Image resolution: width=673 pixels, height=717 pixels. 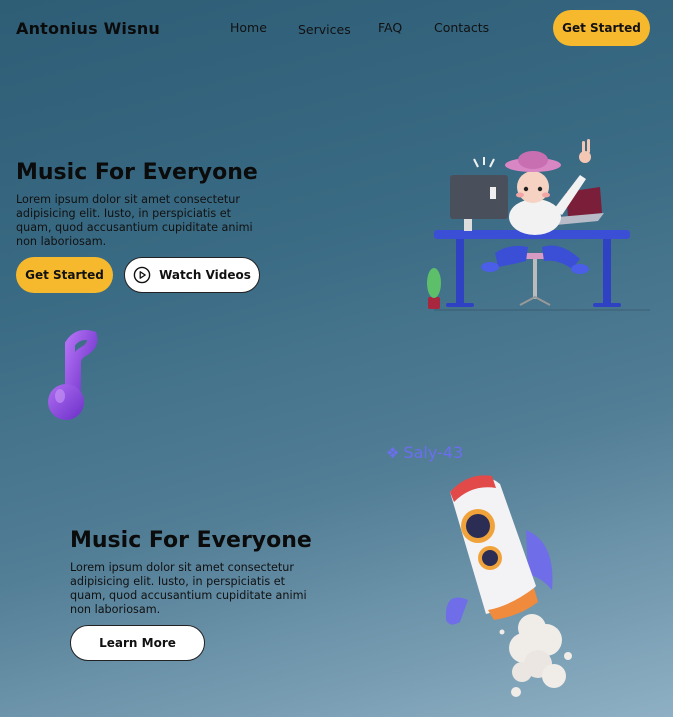 What do you see at coordinates (142, 275) in the screenshot?
I see `play-circle-icon` at bounding box center [142, 275].